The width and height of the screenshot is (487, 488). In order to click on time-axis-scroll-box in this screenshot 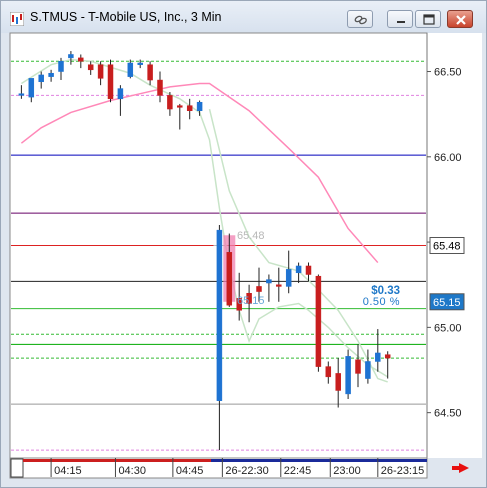, I will do `click(17, 468)`.